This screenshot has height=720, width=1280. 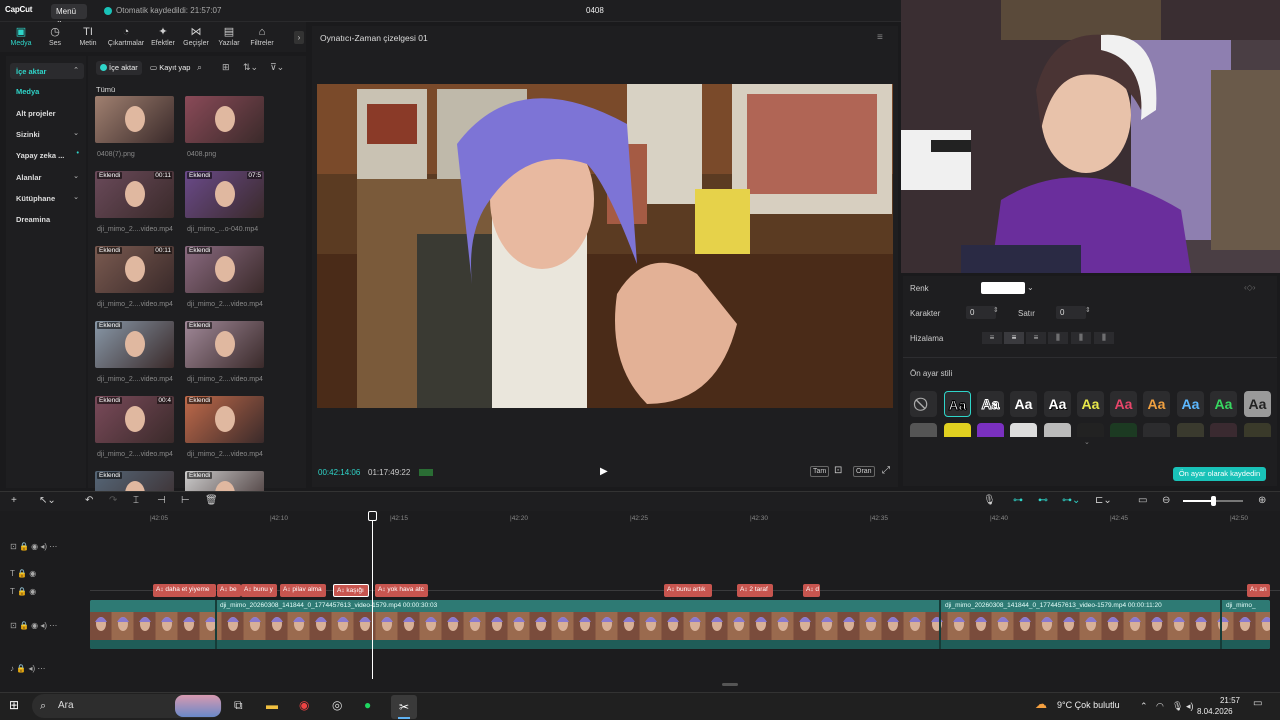 What do you see at coordinates (372, 516) in the screenshot?
I see `playhead-handle` at bounding box center [372, 516].